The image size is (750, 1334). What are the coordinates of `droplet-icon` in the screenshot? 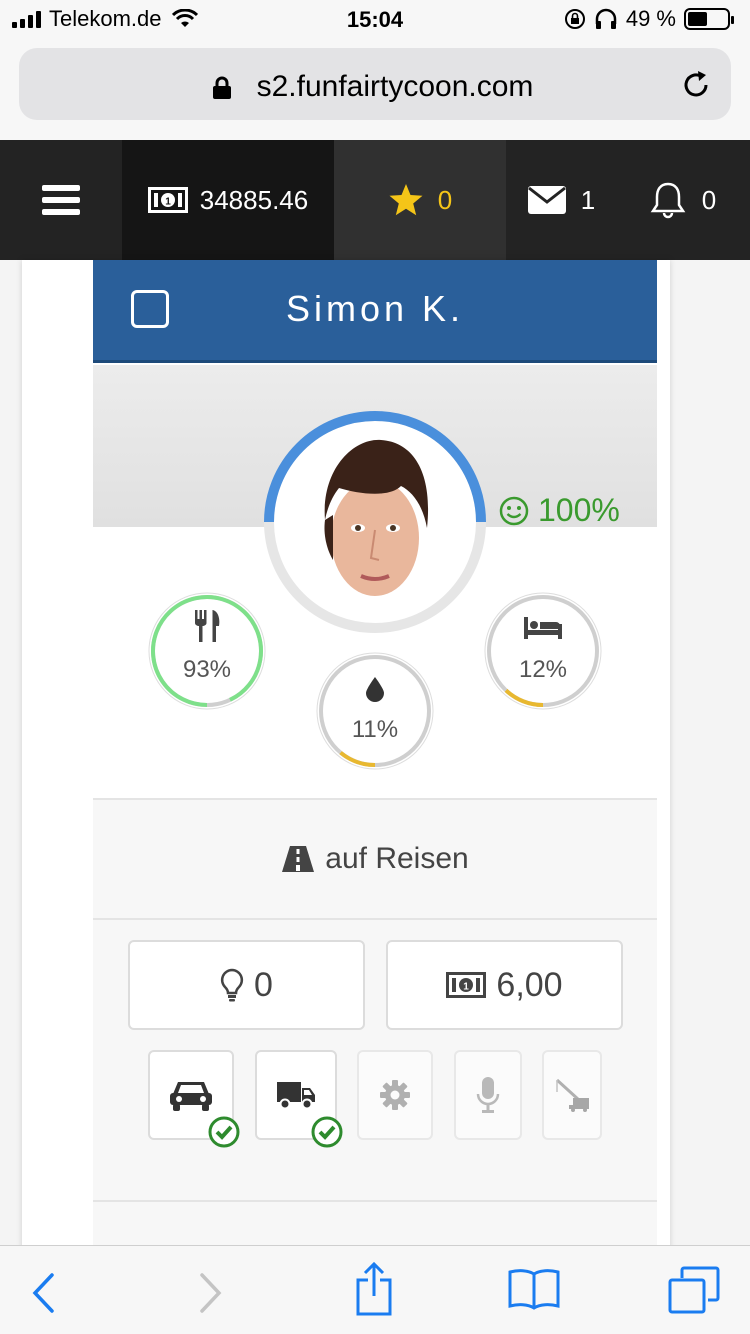 It's located at (375, 689).